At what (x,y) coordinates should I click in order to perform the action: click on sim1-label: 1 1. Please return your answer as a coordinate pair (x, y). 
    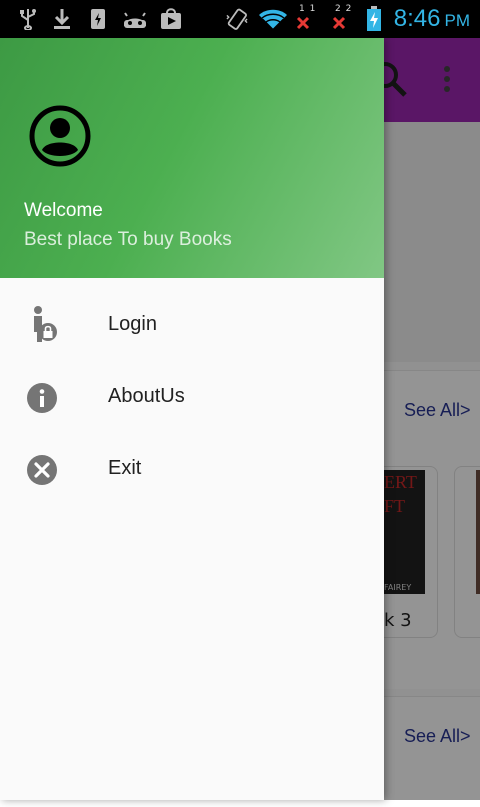
    Looking at the image, I should click on (308, 9).